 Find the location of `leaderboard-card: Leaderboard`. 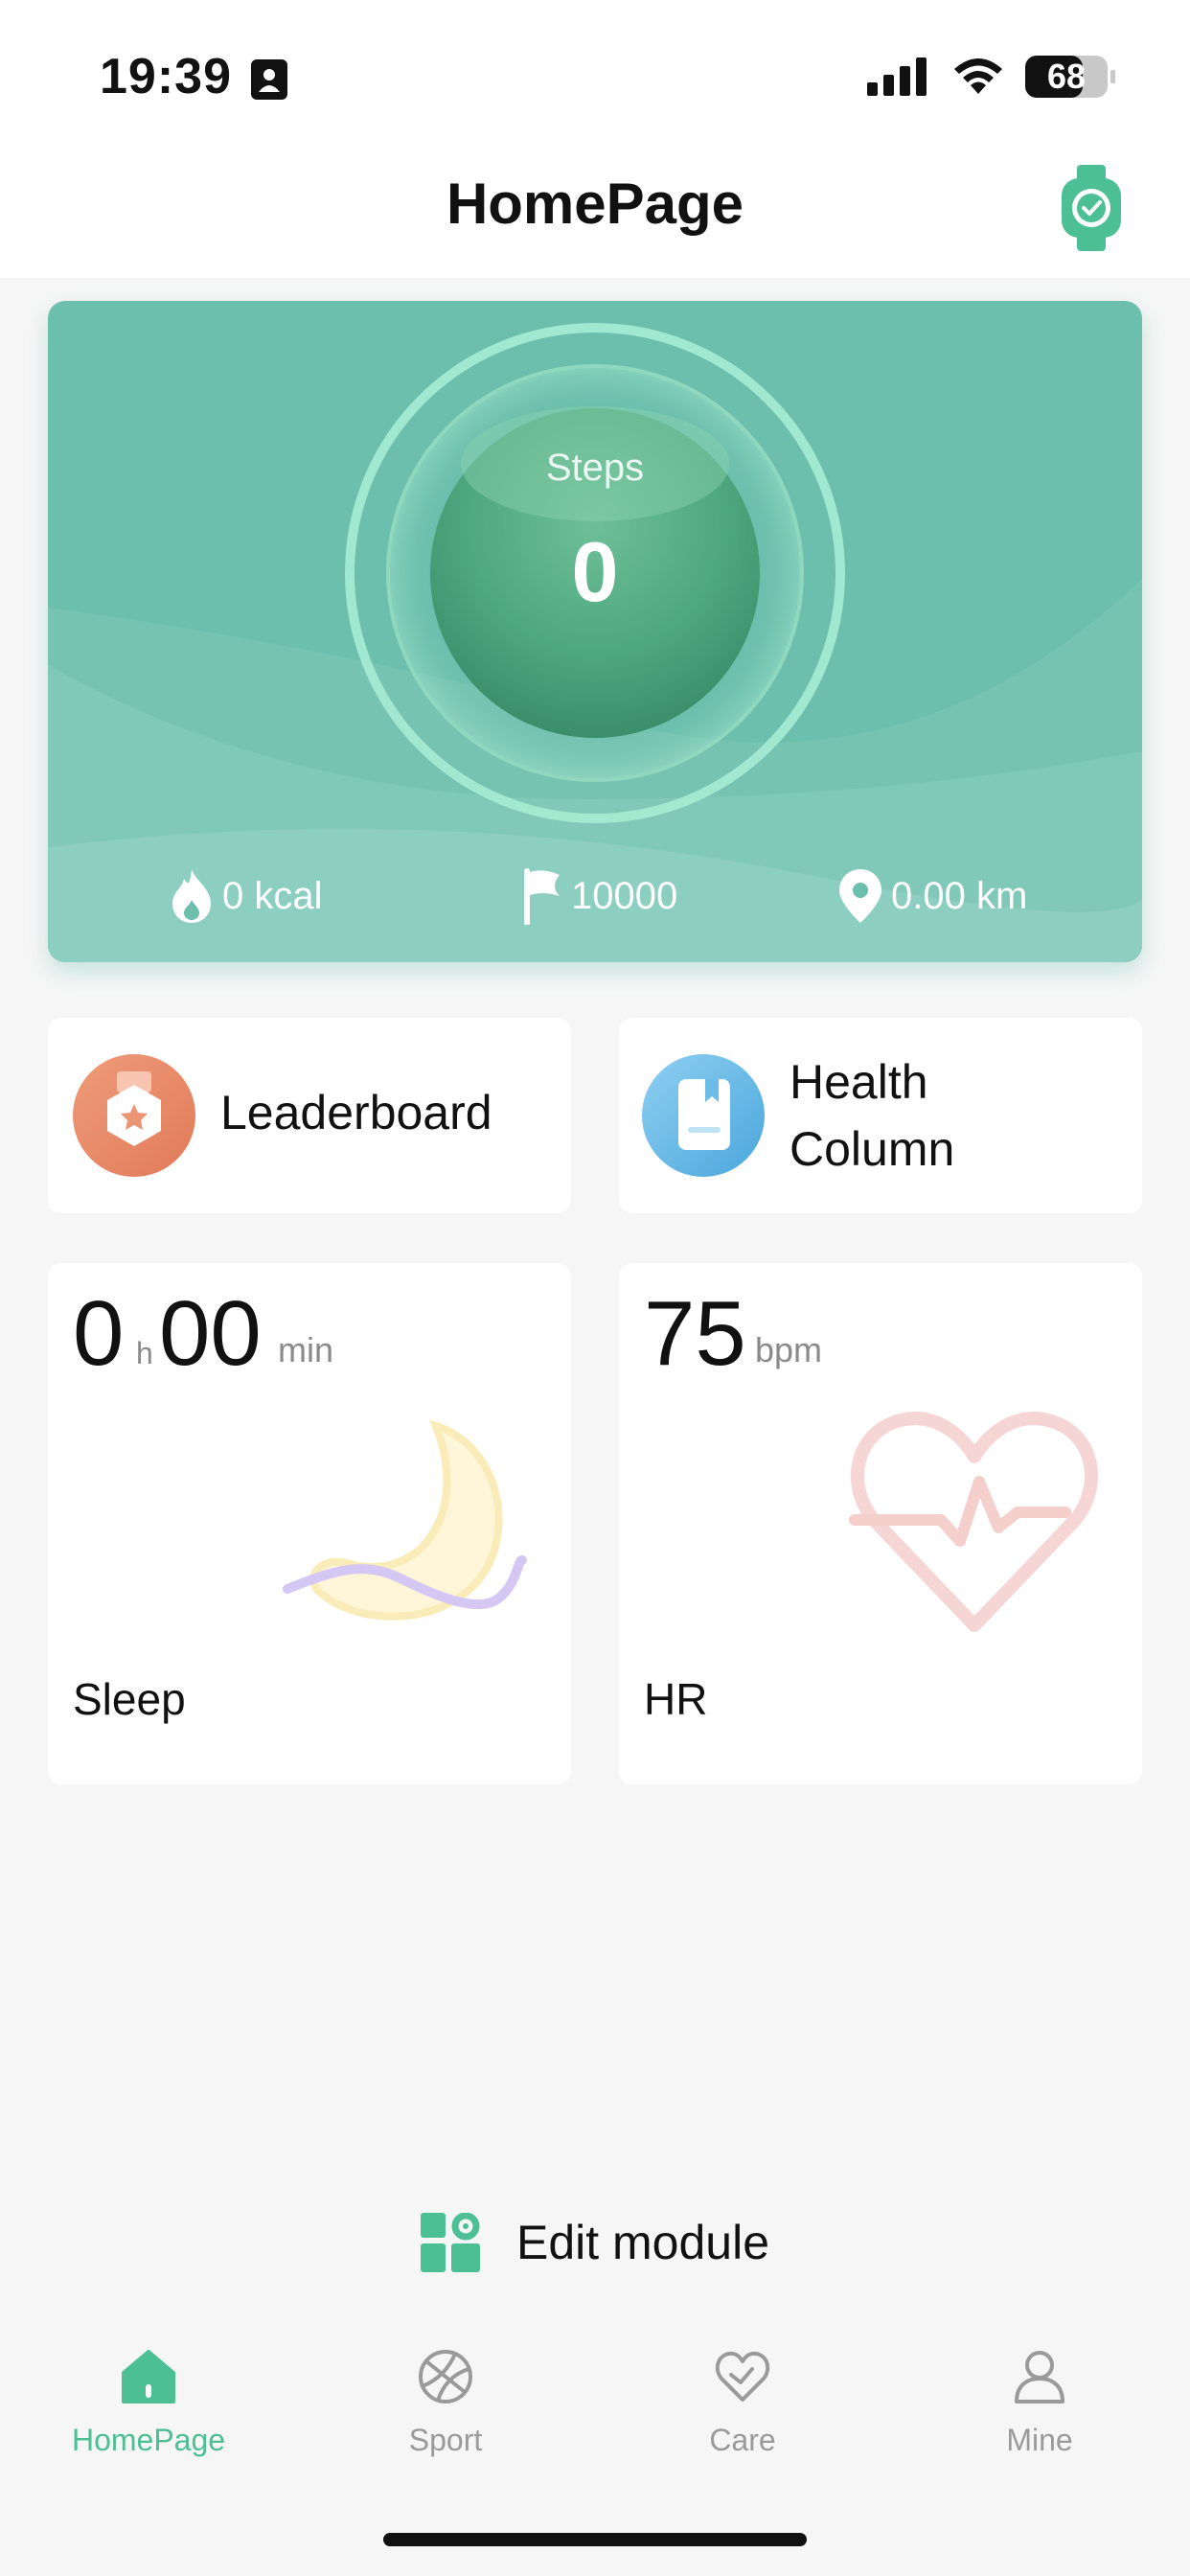

leaderboard-card: Leaderboard is located at coordinates (310, 1115).